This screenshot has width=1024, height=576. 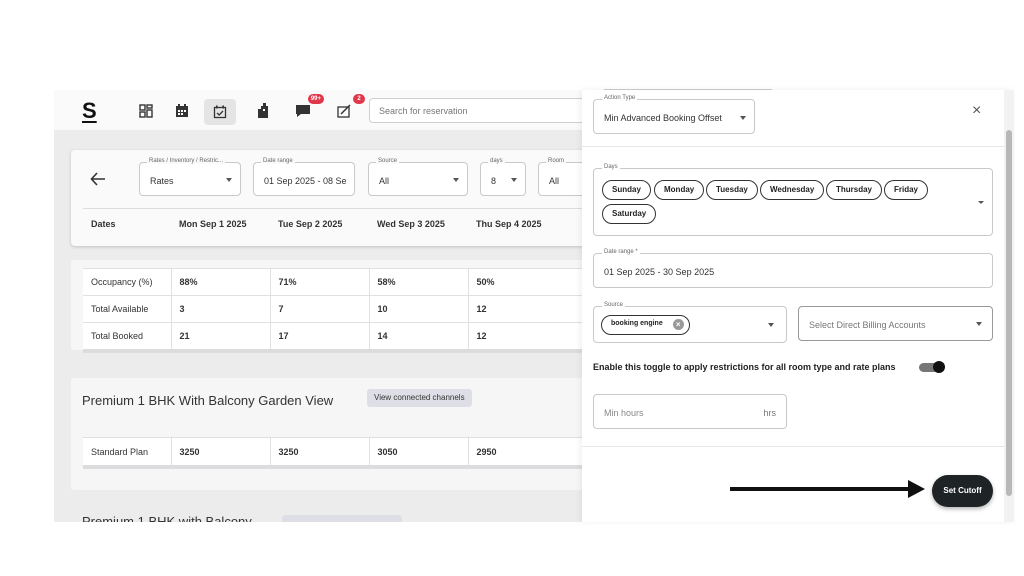 What do you see at coordinates (554, 181) in the screenshot?
I see `room-value: All` at bounding box center [554, 181].